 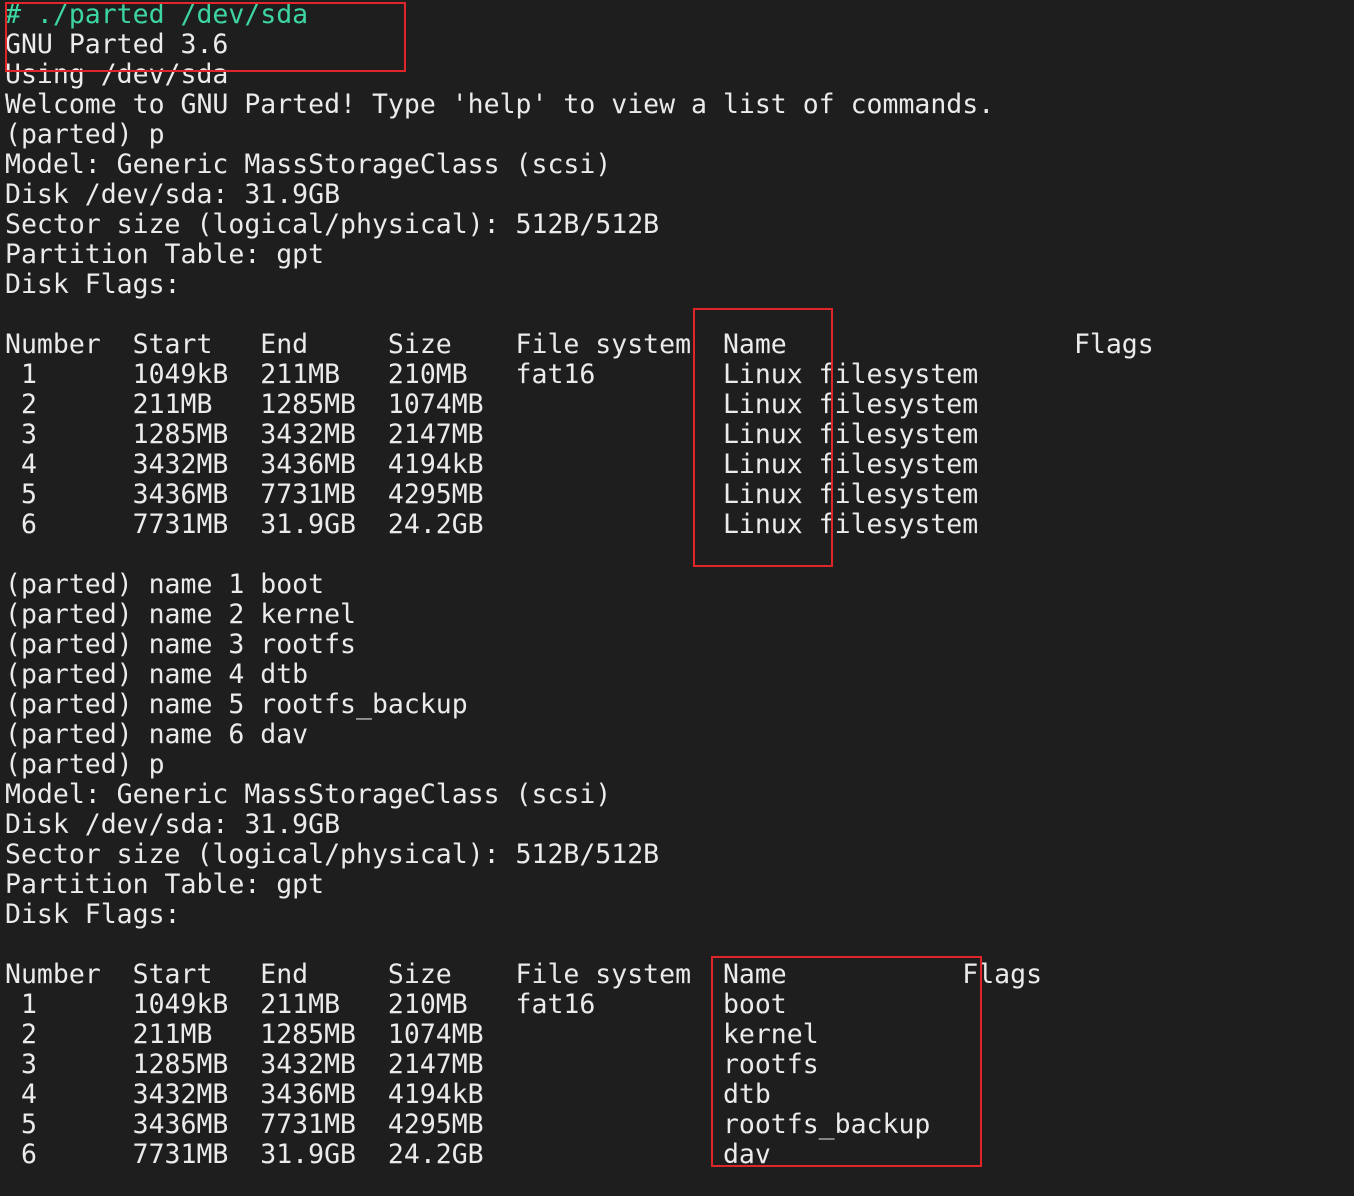 I want to click on output-line: (parted) name 5 rootfs_backup, so click(x=236, y=704).